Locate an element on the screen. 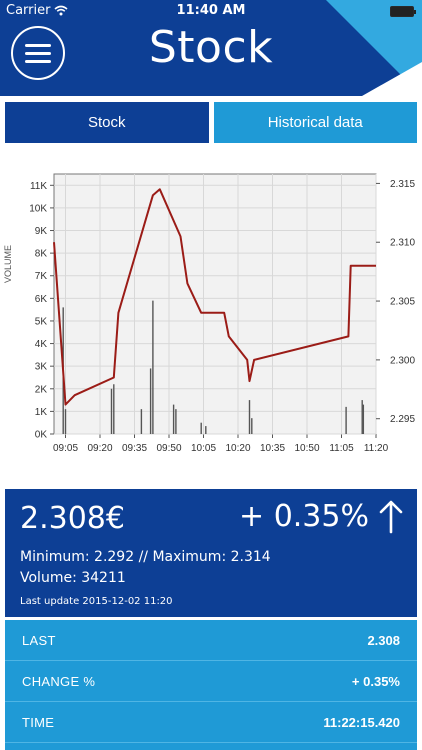 The width and height of the screenshot is (422, 750). detail-label: TIME is located at coordinates (38, 722).